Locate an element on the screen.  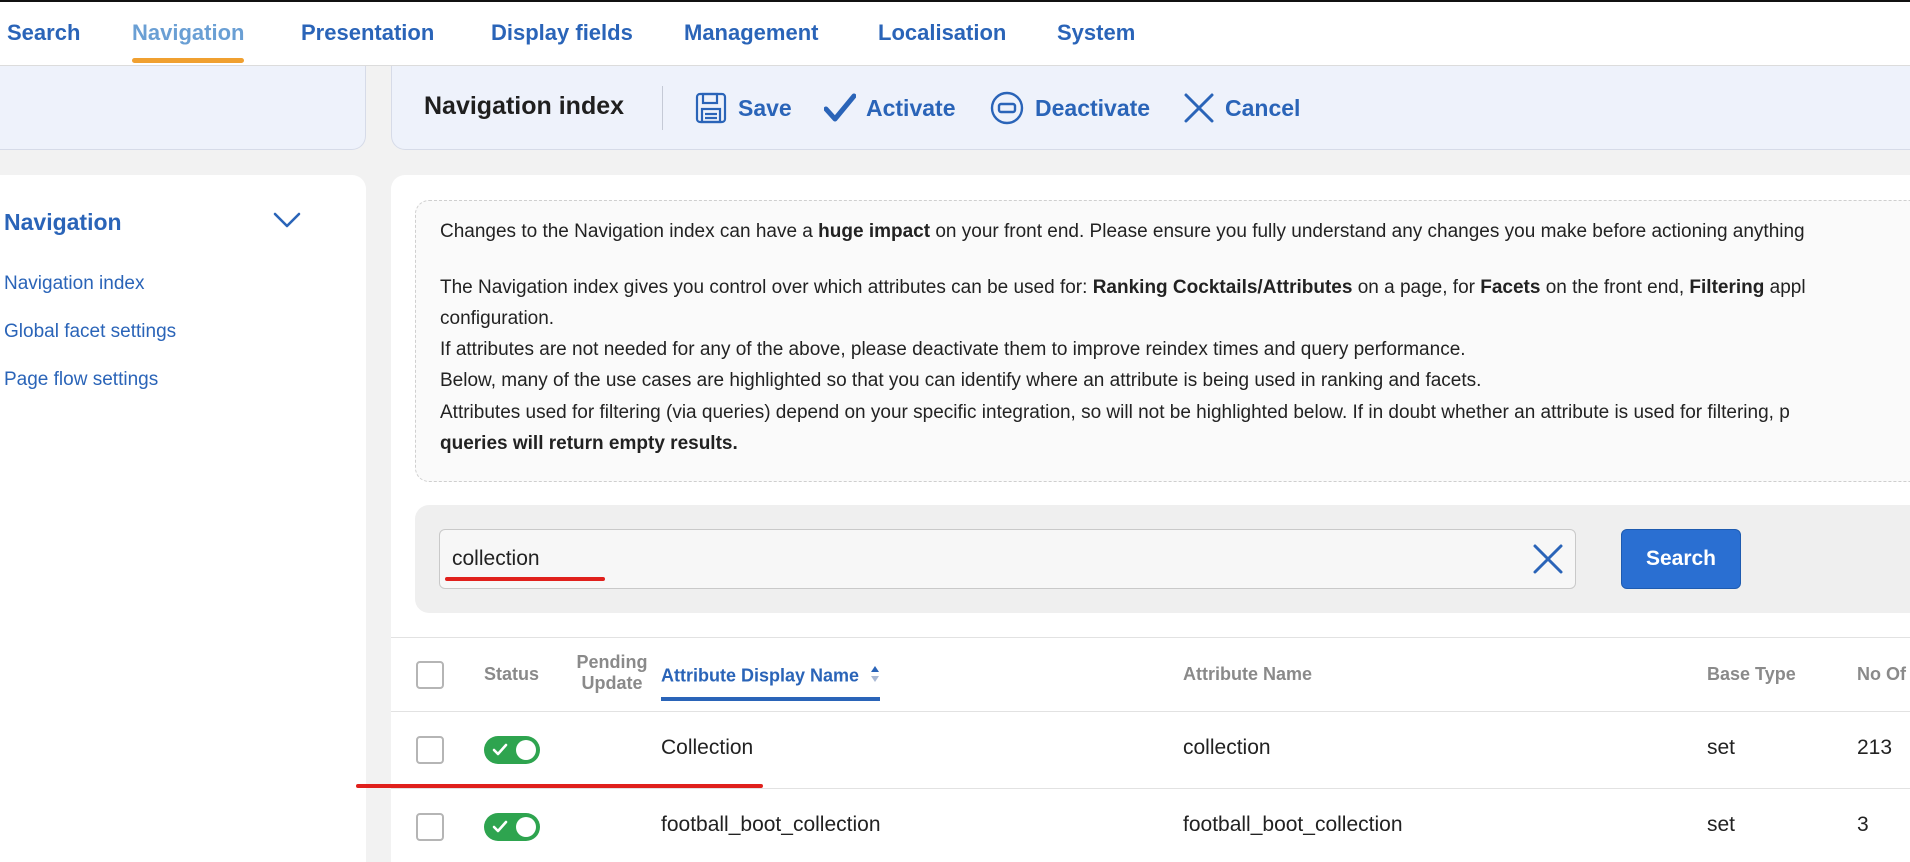
annotation-underline-search is located at coordinates (525, 579).